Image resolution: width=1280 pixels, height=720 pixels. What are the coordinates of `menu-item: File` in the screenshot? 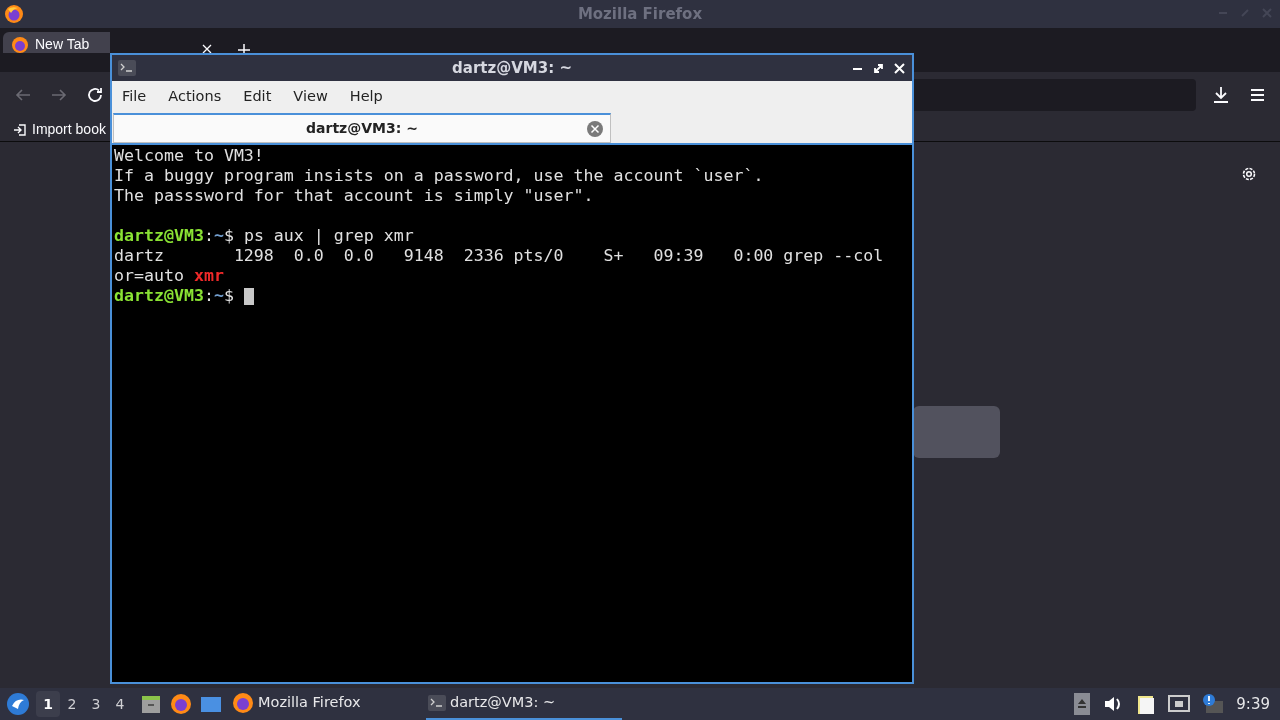 It's located at (134, 97).